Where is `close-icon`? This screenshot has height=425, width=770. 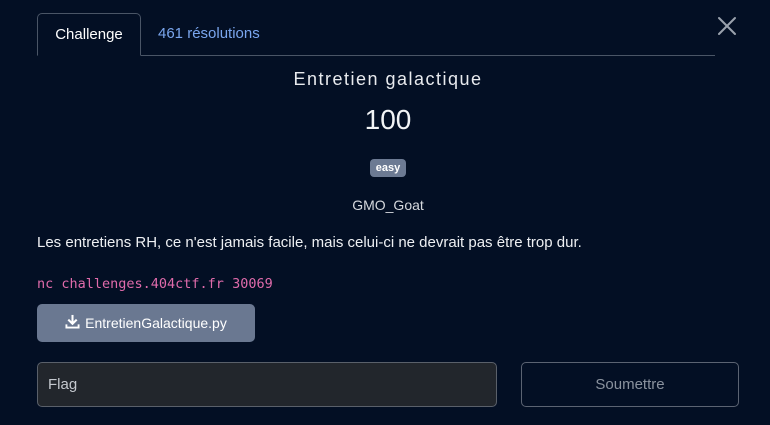 close-icon is located at coordinates (727, 26).